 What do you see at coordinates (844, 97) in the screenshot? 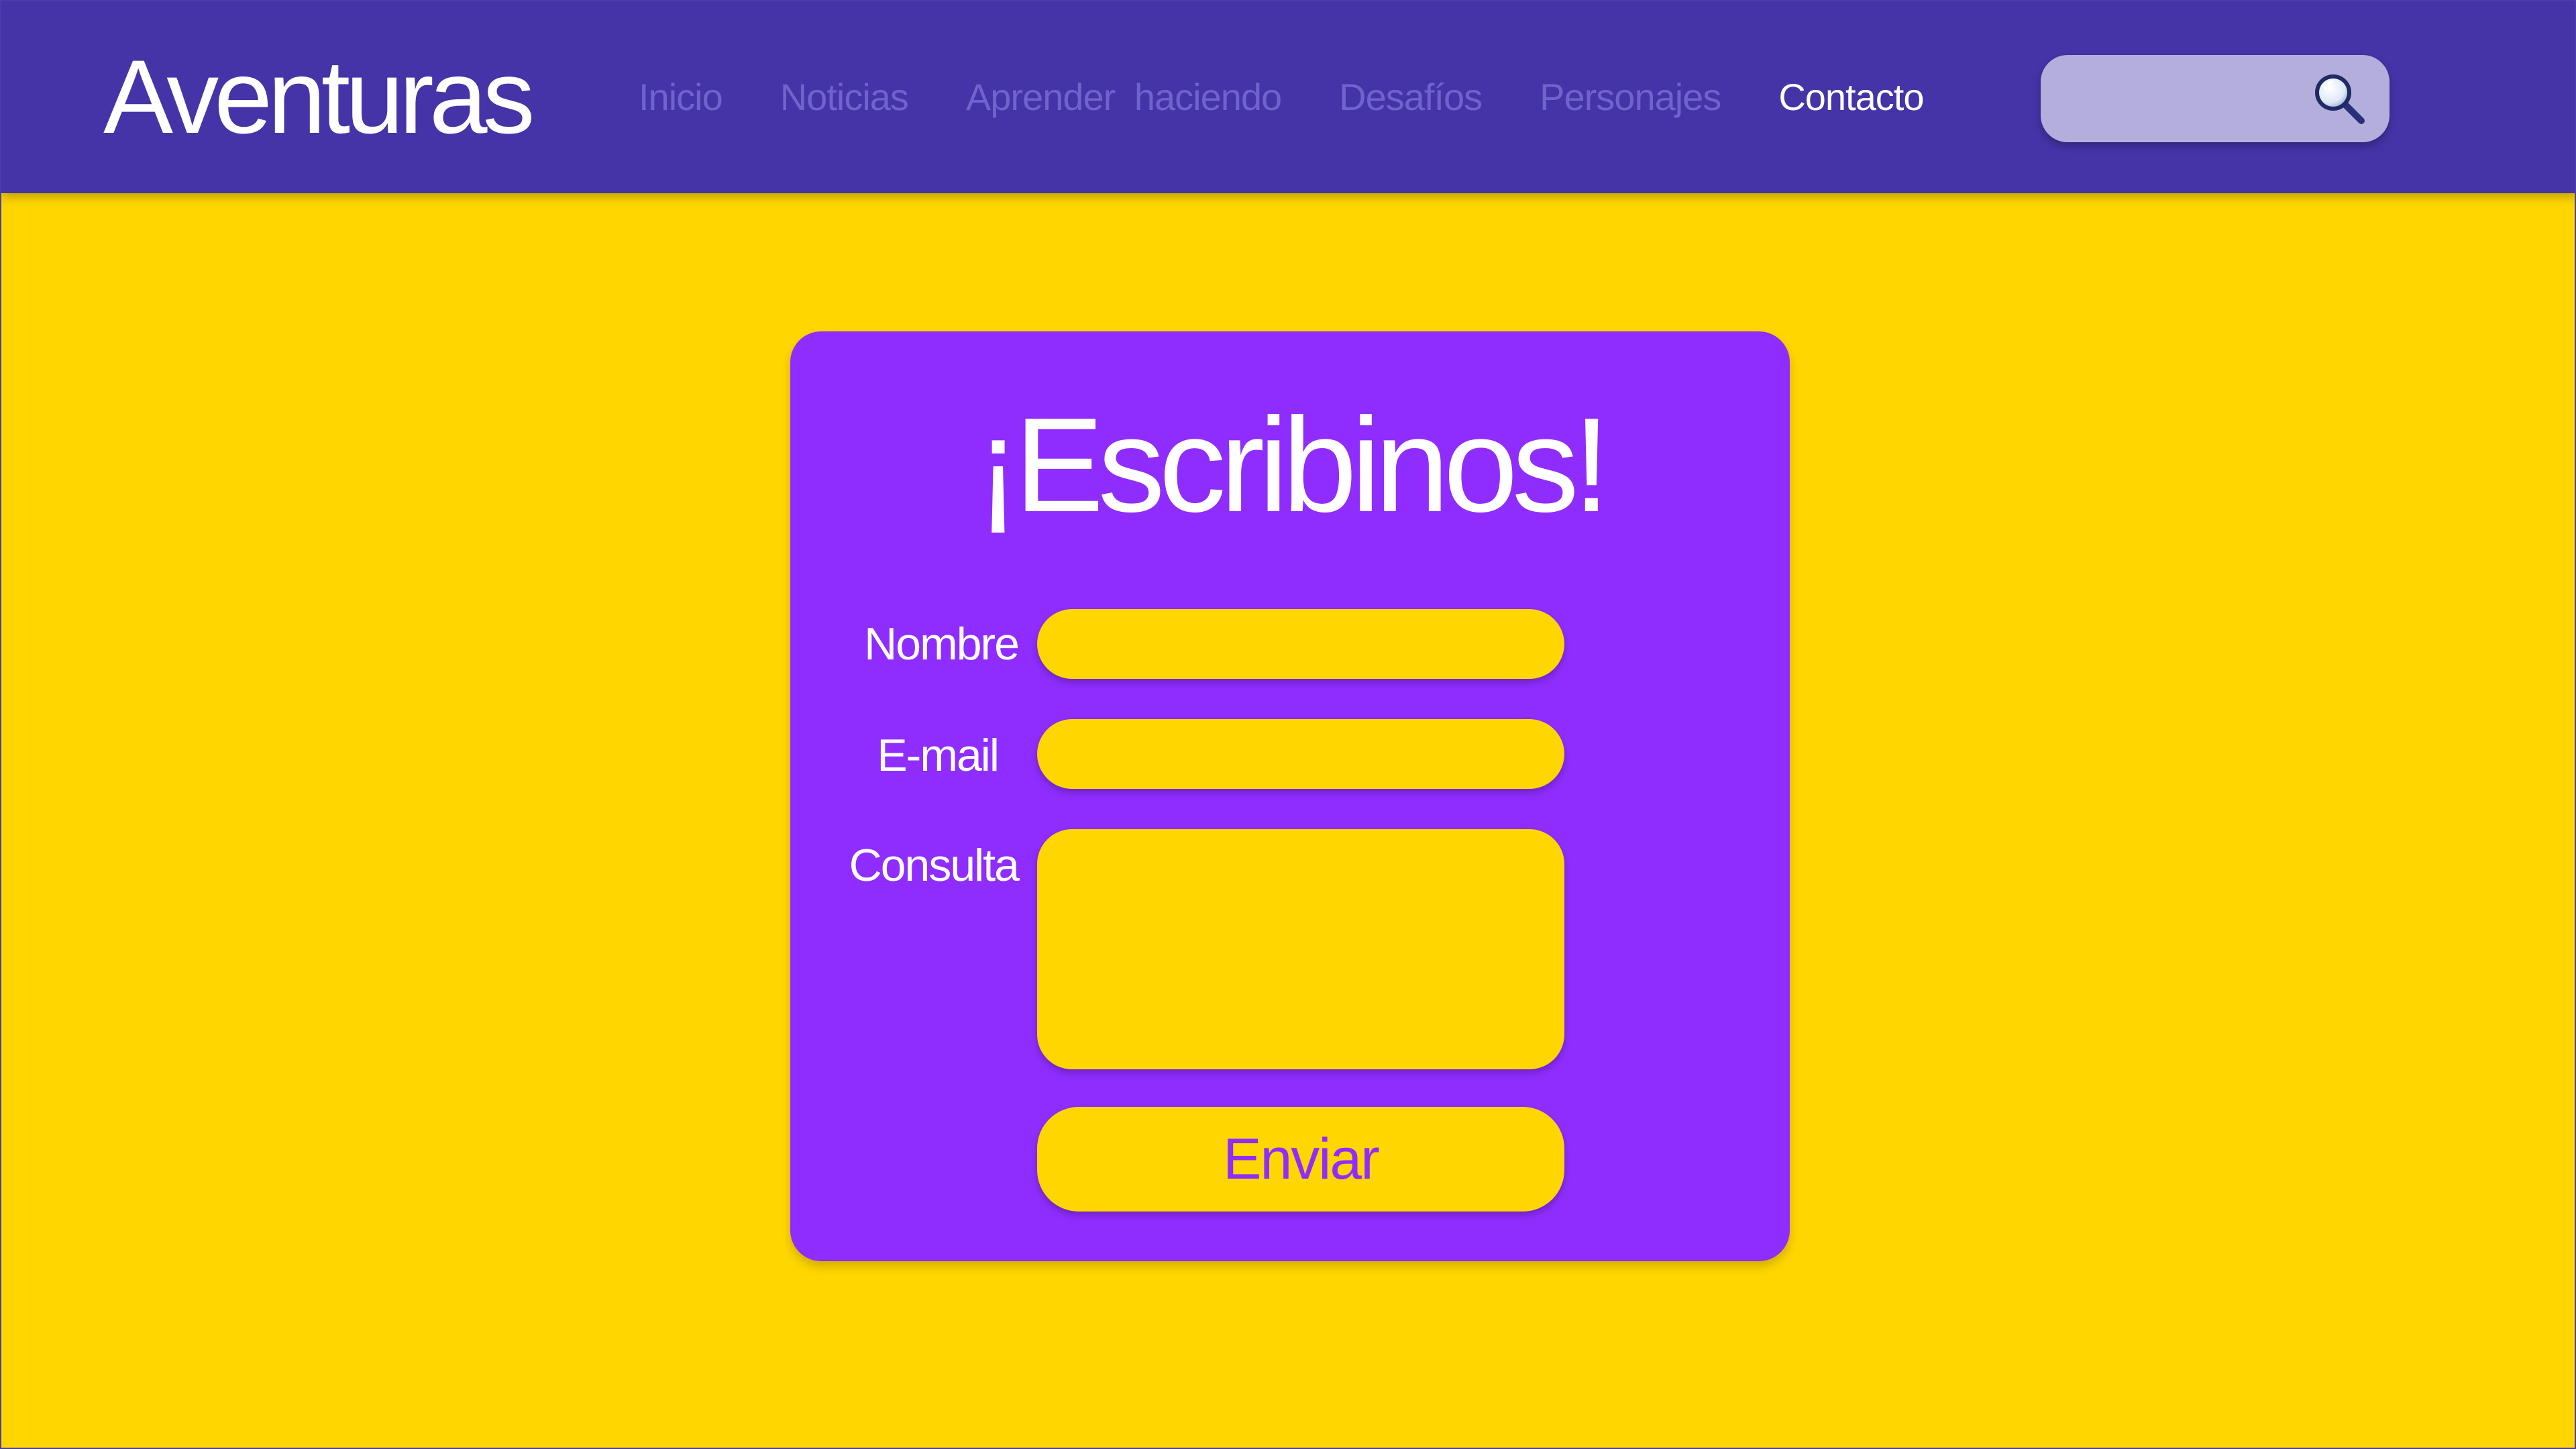
I see `nav-item-noticias: Noticias` at bounding box center [844, 97].